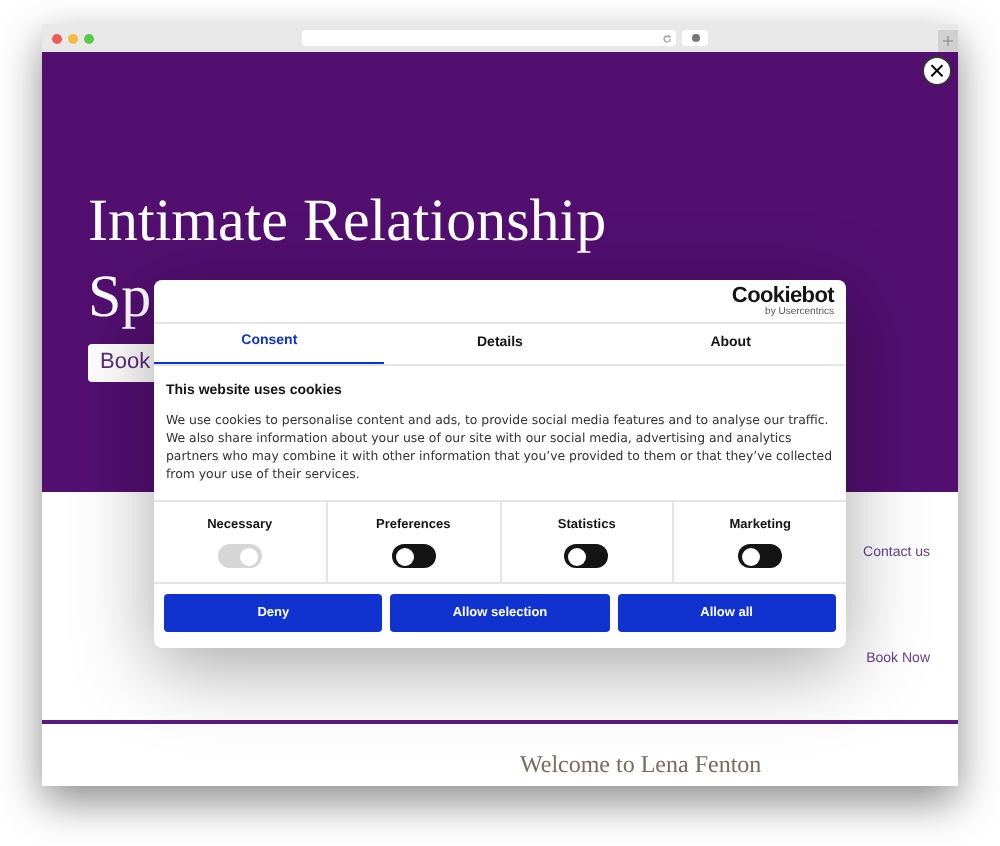  What do you see at coordinates (120, 298) in the screenshot?
I see `hero-title-second-line: Sp` at bounding box center [120, 298].